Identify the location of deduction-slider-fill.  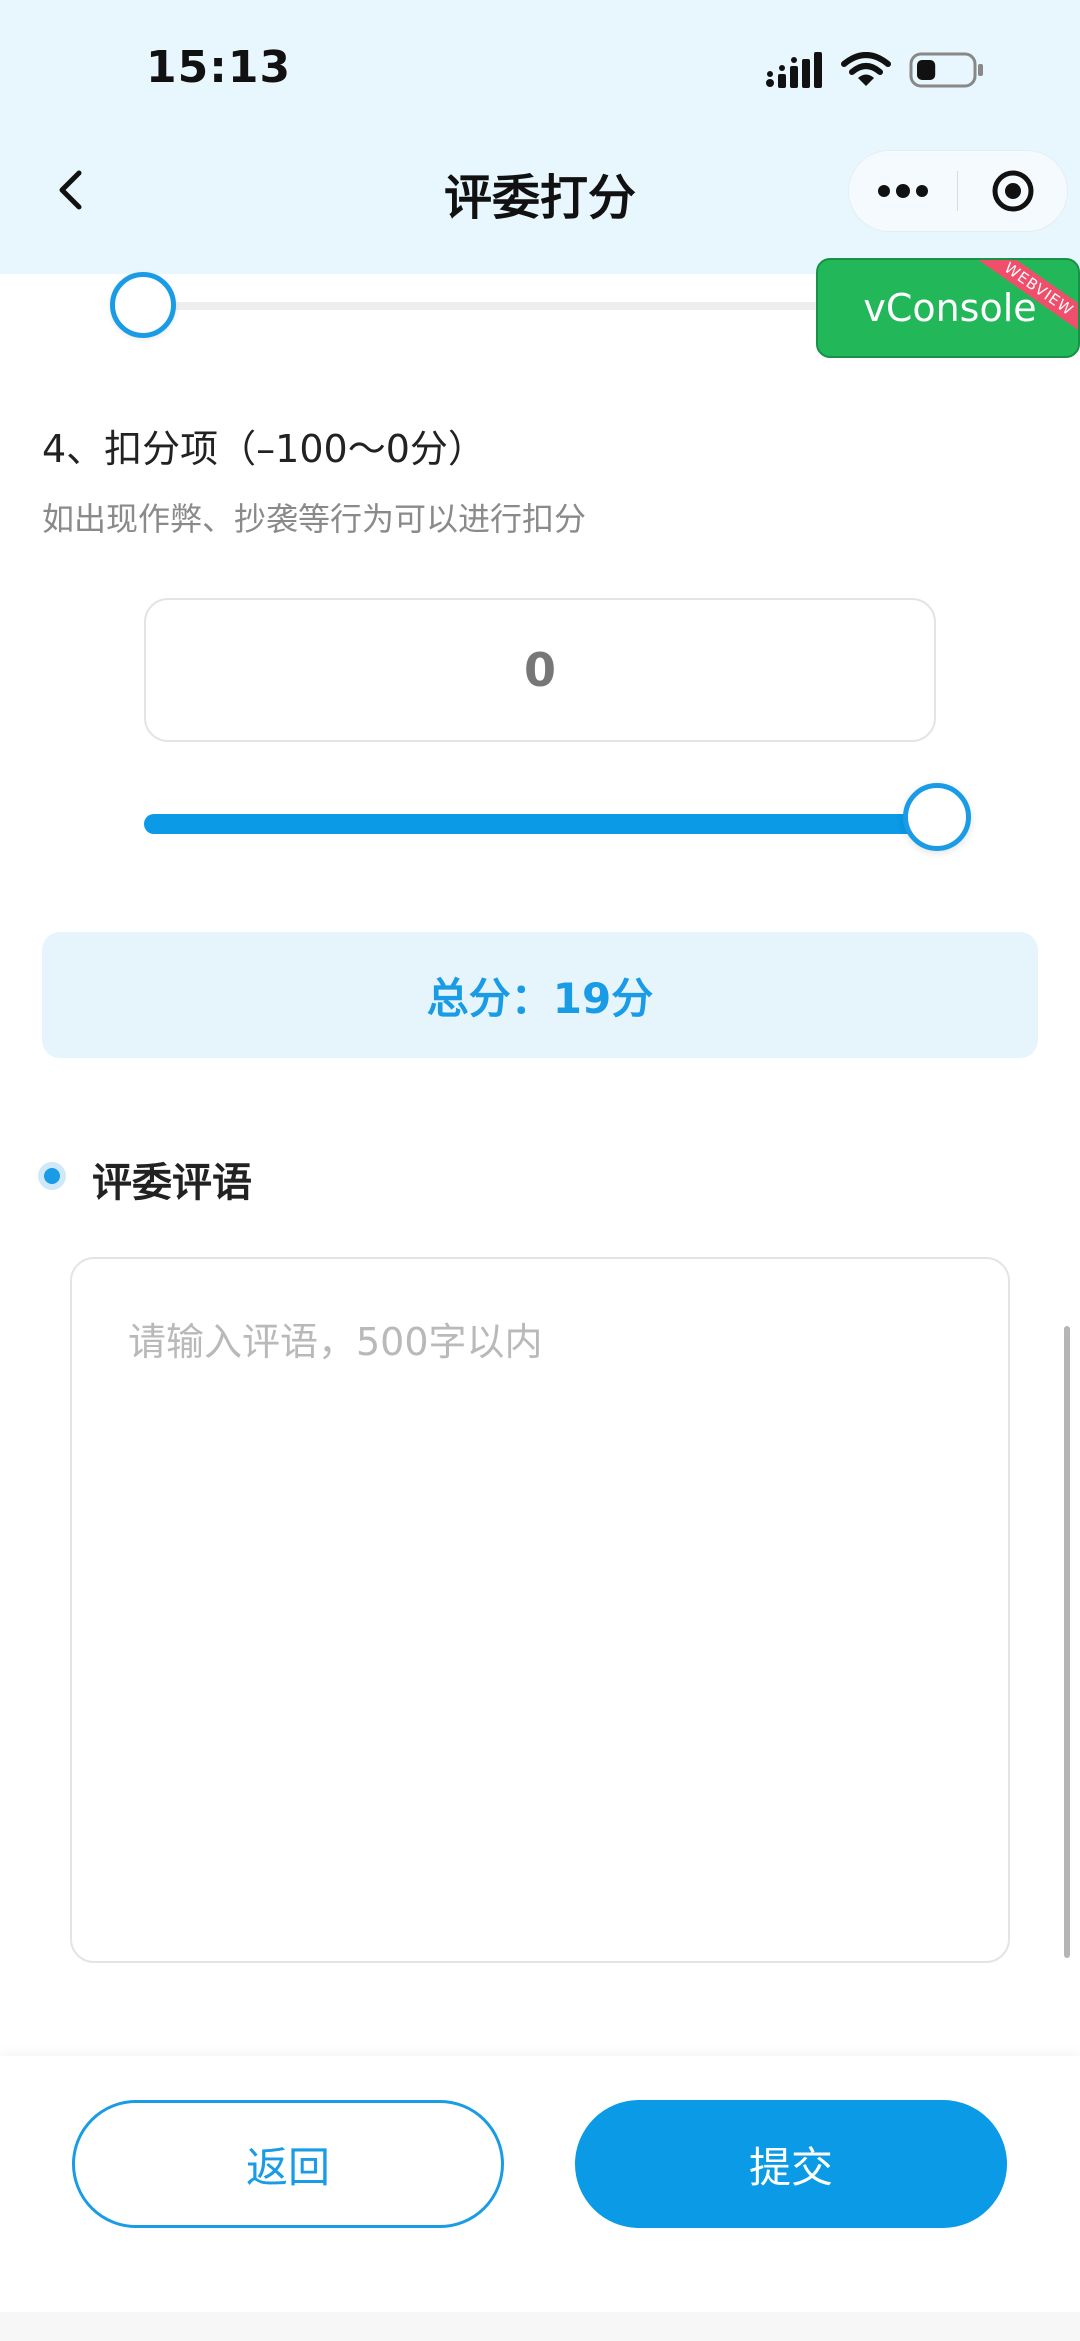
(540, 824).